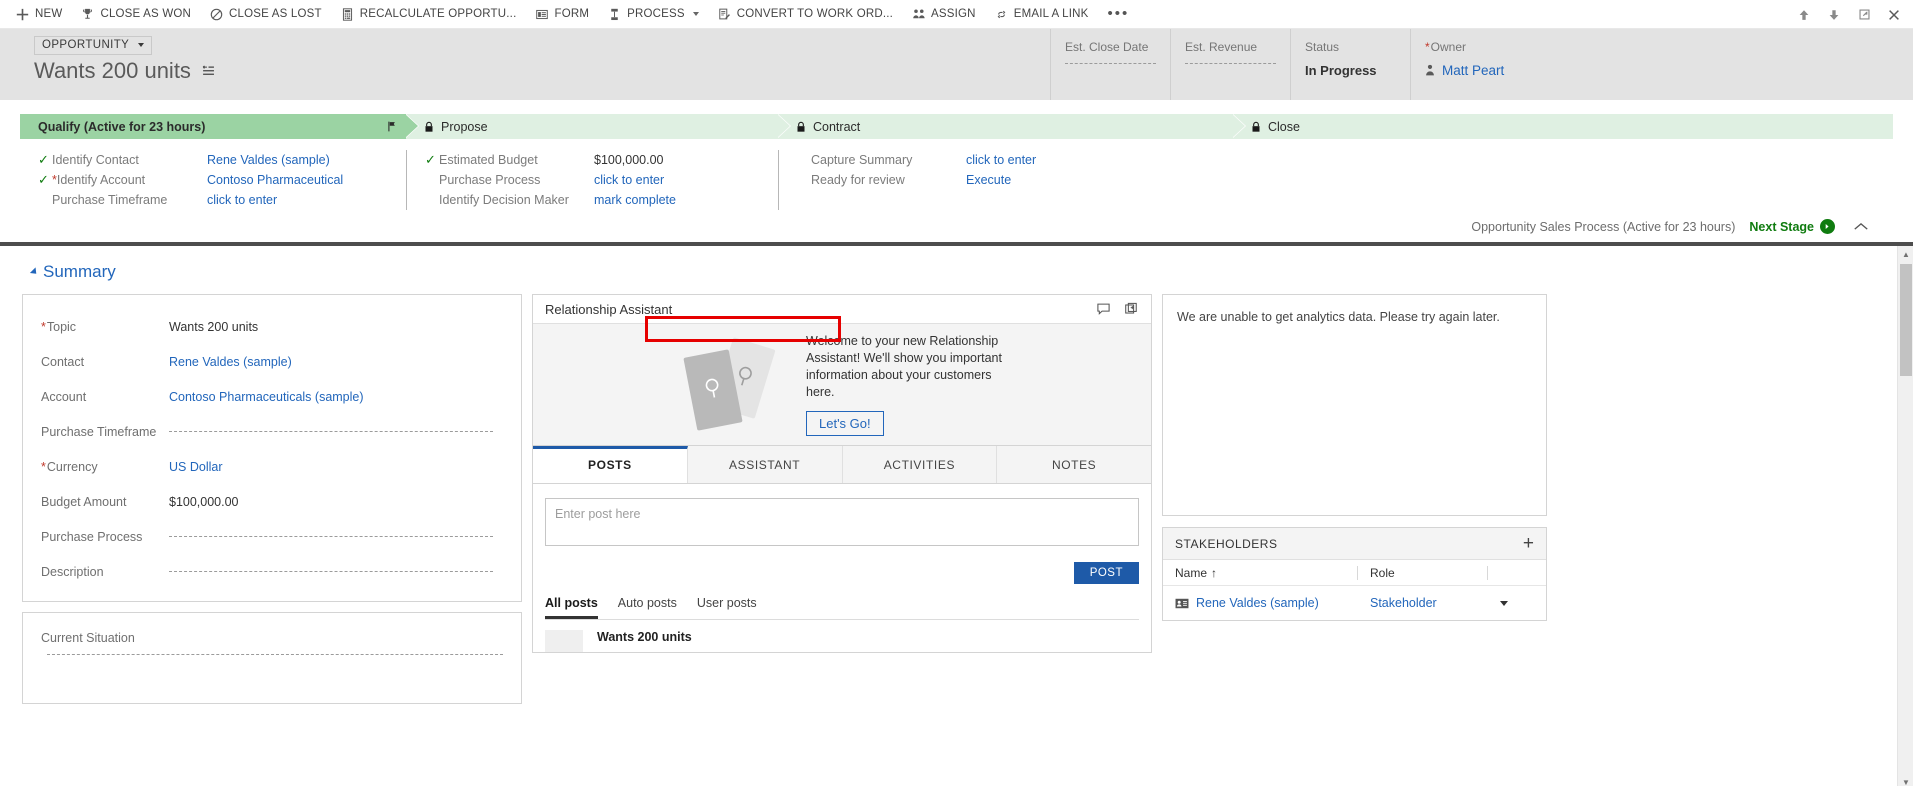 This screenshot has width=1913, height=786. What do you see at coordinates (598, 126) in the screenshot?
I see `process-stage-propose: Propose` at bounding box center [598, 126].